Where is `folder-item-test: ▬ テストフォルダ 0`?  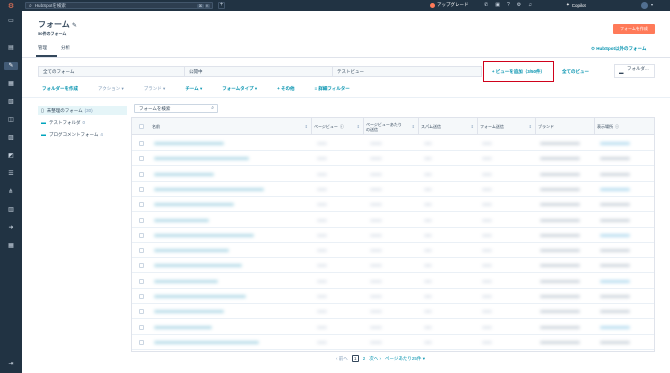 folder-item-test: ▬ テストフォルダ 0 is located at coordinates (82, 122).